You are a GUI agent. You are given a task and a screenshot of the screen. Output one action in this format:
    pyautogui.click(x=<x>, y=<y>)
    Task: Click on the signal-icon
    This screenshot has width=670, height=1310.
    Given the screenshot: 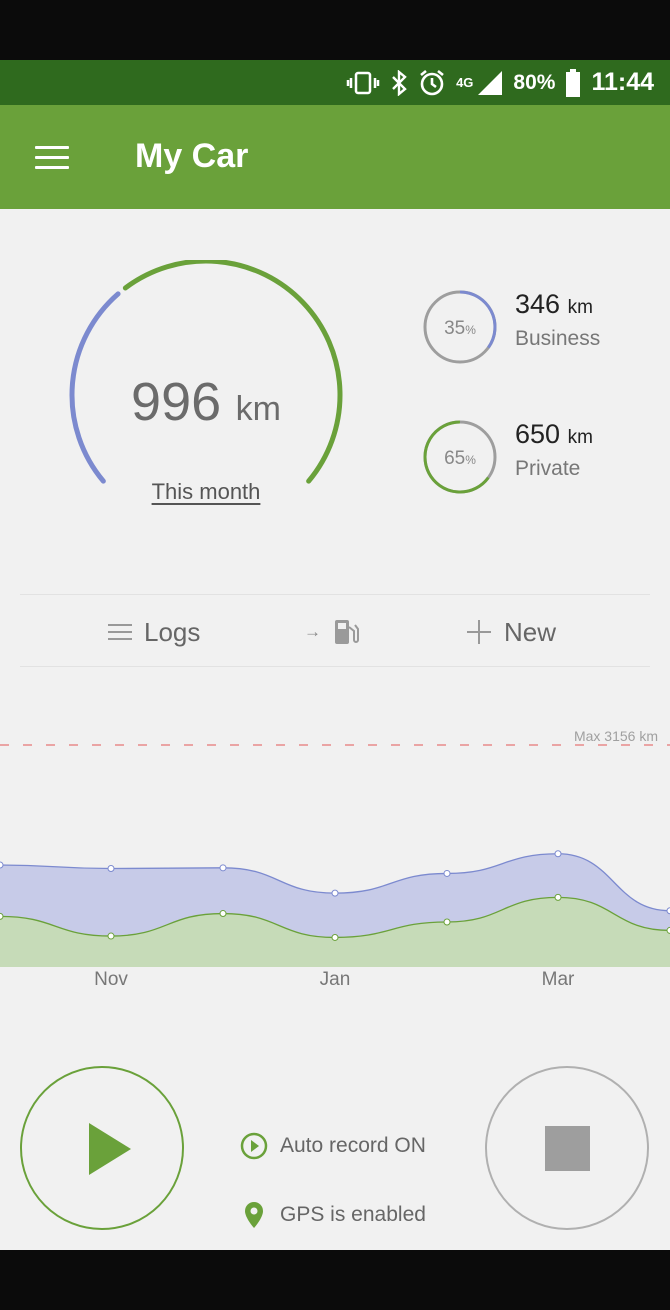 What is the action you would take?
    pyautogui.click(x=490, y=82)
    